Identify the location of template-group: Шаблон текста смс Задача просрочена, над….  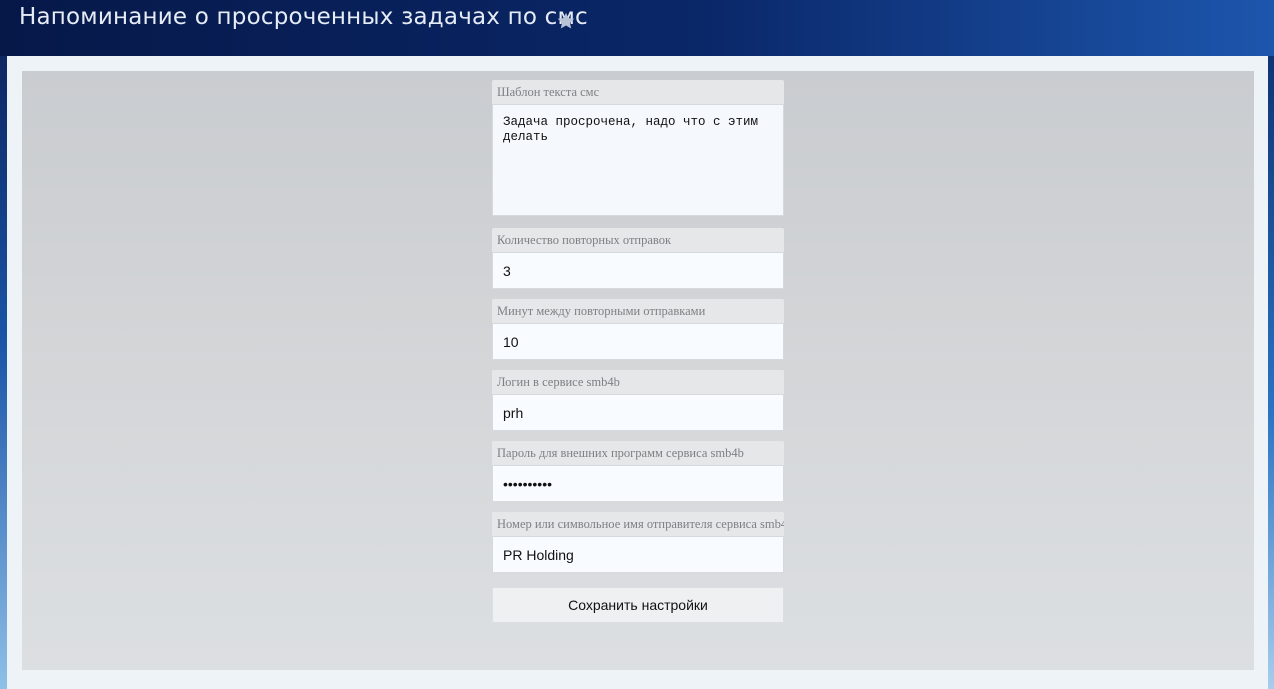
(638, 148).